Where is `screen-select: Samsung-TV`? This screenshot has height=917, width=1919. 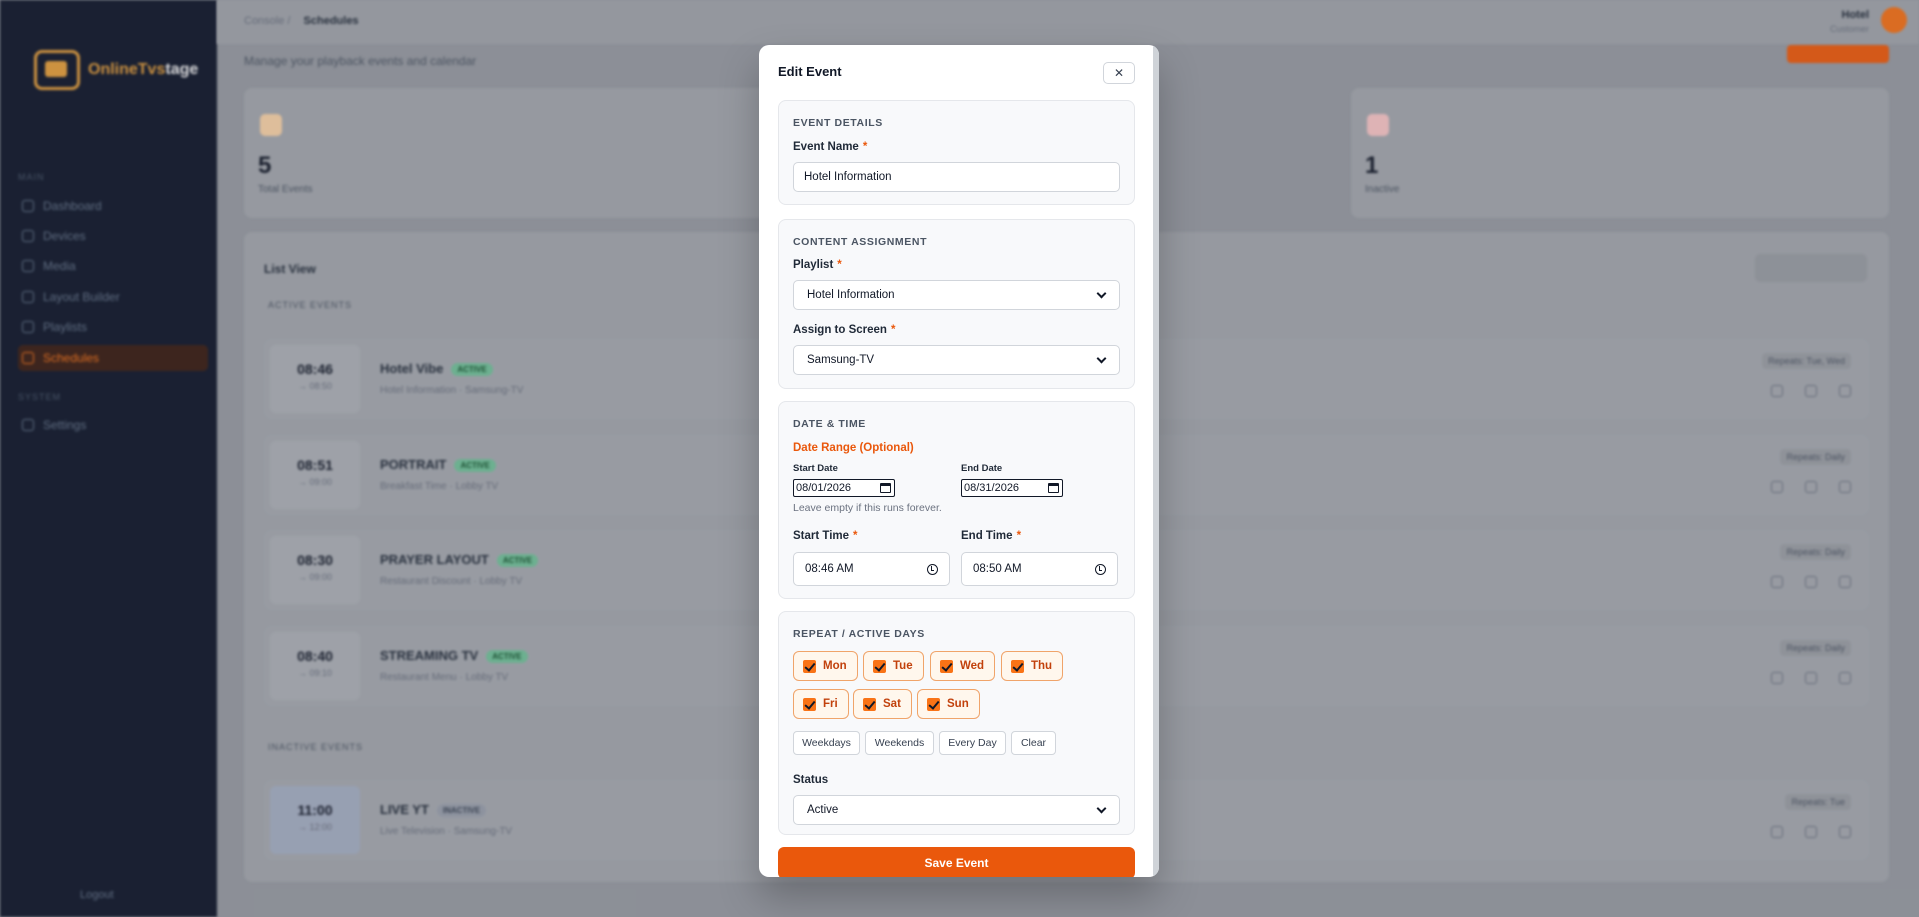 screen-select: Samsung-TV is located at coordinates (956, 360).